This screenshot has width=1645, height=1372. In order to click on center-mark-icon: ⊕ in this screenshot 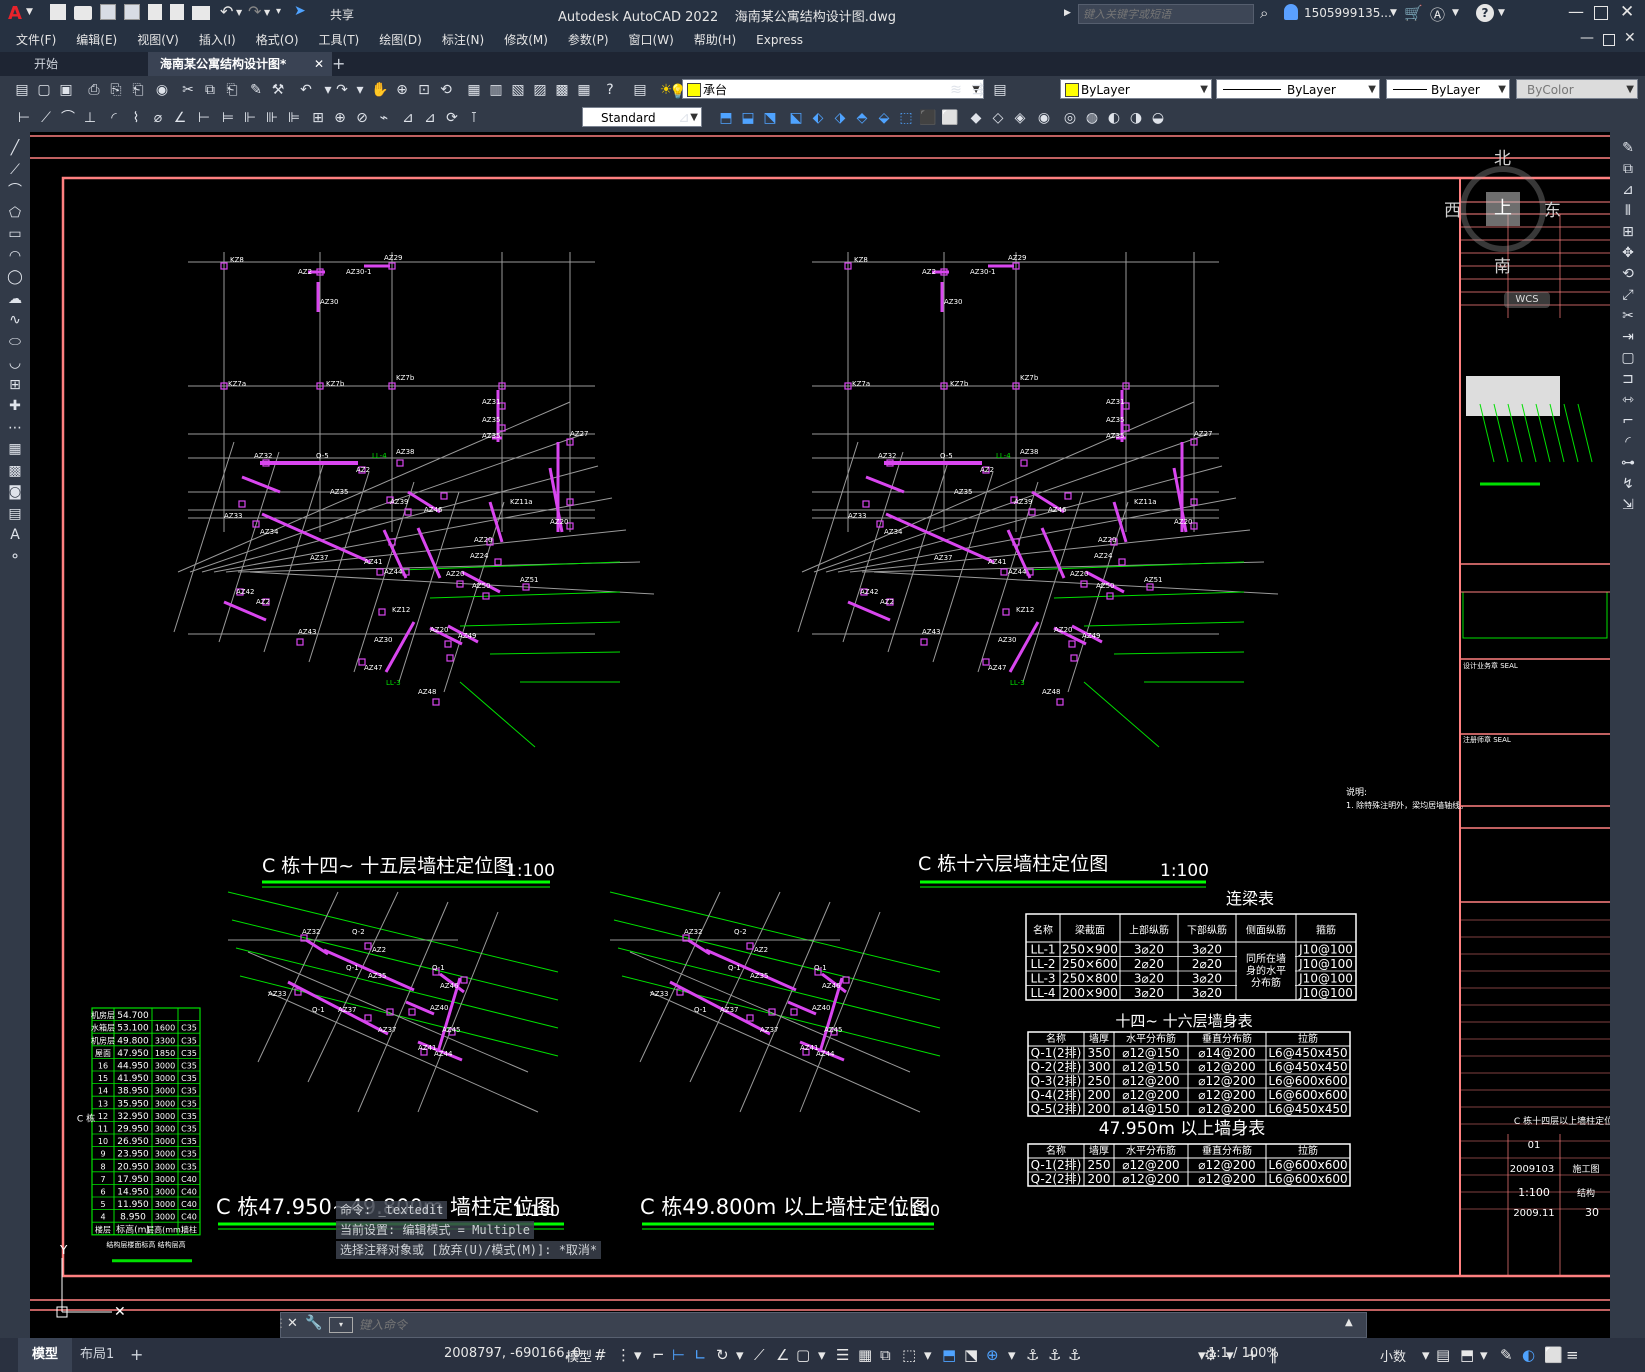, I will do `click(340, 118)`.